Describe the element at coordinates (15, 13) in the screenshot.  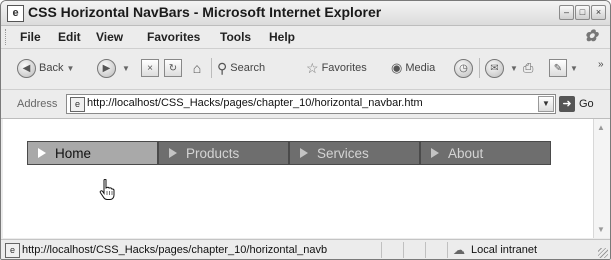
I see `ie-app-icon: e` at that location.